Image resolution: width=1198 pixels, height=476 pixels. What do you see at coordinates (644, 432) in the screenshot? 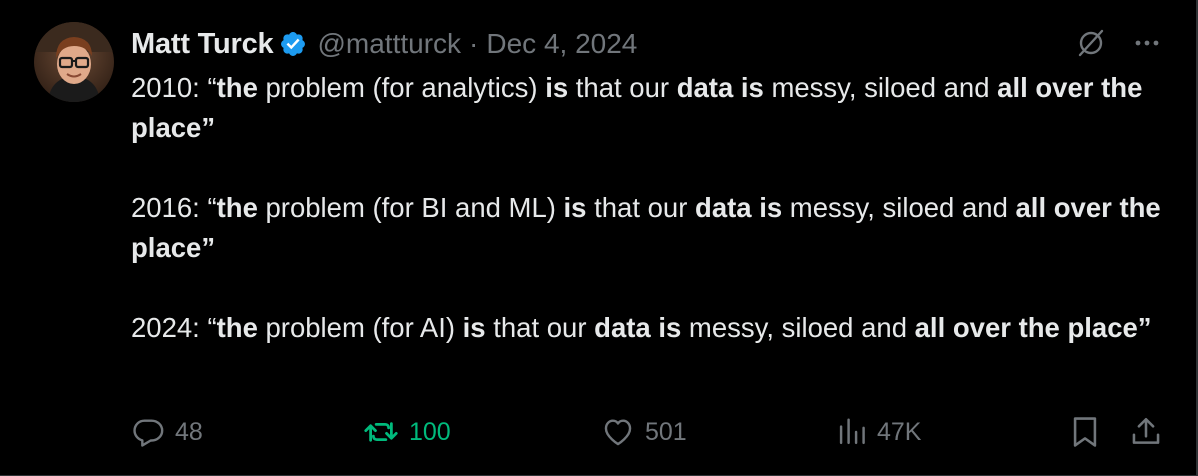
I see `like-button: 501` at bounding box center [644, 432].